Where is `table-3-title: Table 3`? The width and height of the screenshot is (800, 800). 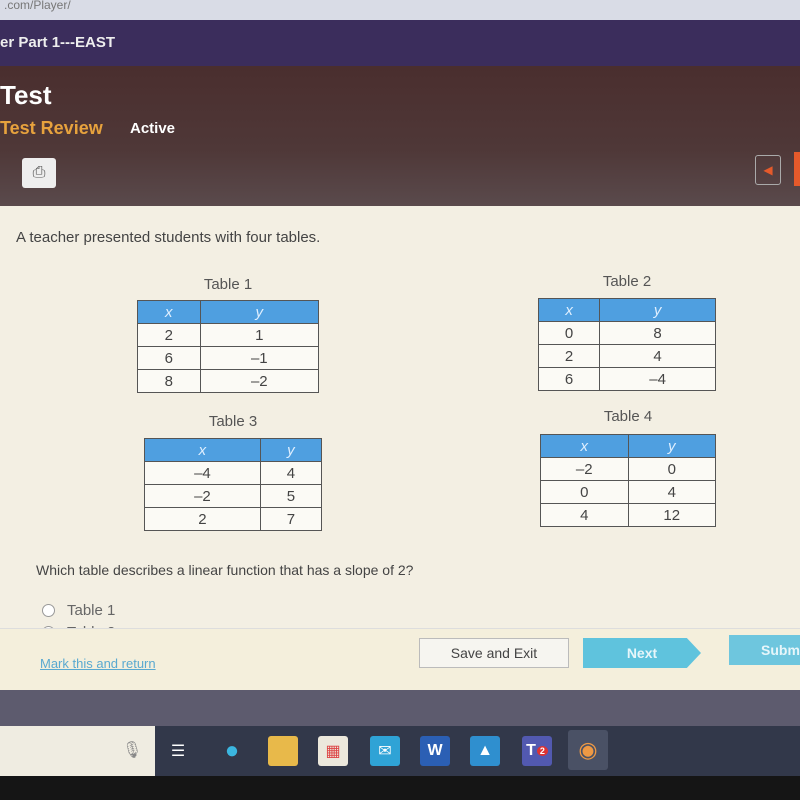
table-3-title: Table 3 is located at coordinates (233, 421).